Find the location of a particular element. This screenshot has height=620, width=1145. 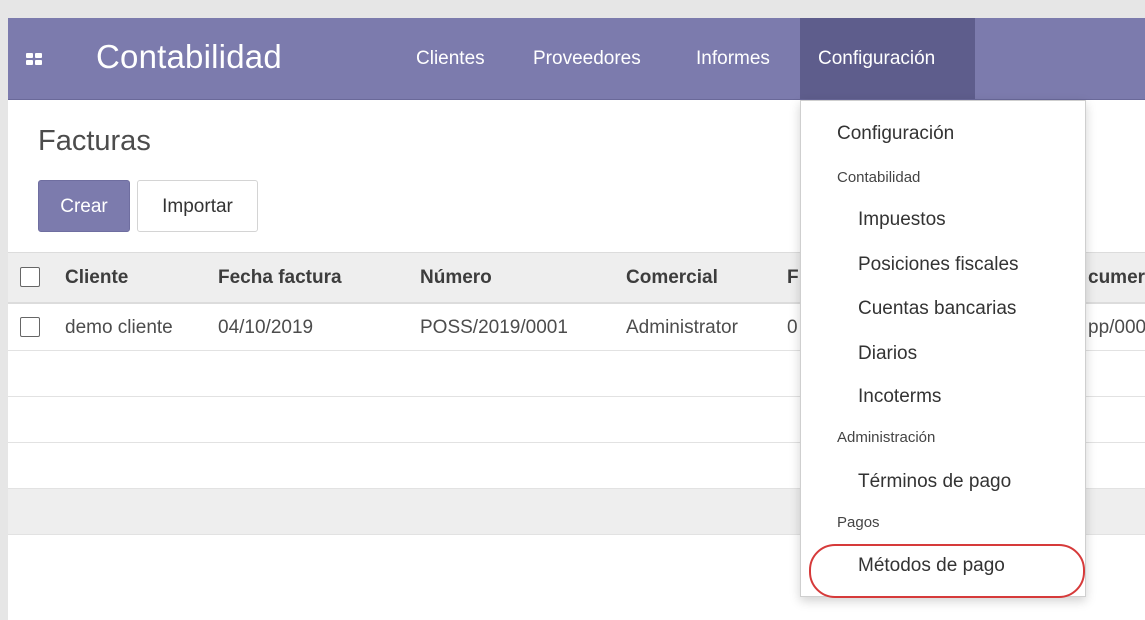

dropdown-item-cuentas-bancarias: Cuentas bancarias is located at coordinates (943, 309).